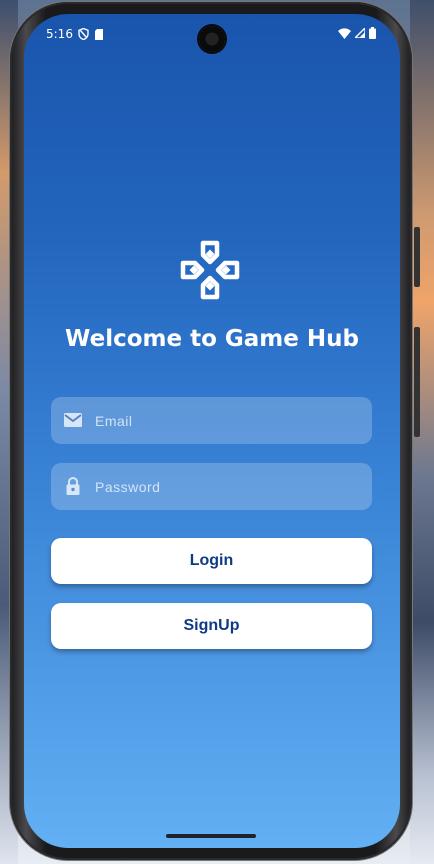 This screenshot has height=864, width=434. What do you see at coordinates (360, 33) in the screenshot?
I see `signal-icon` at bounding box center [360, 33].